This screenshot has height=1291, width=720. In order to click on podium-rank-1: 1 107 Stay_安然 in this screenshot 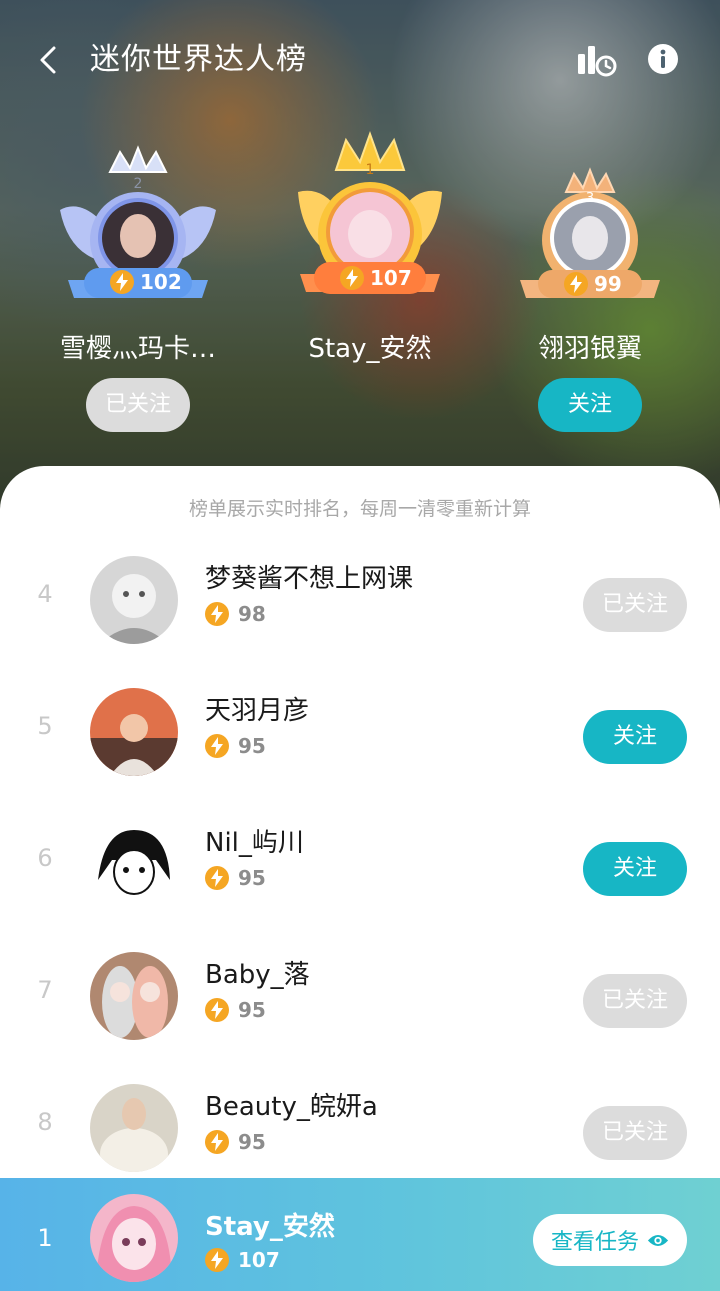, I will do `click(370, 295)`.